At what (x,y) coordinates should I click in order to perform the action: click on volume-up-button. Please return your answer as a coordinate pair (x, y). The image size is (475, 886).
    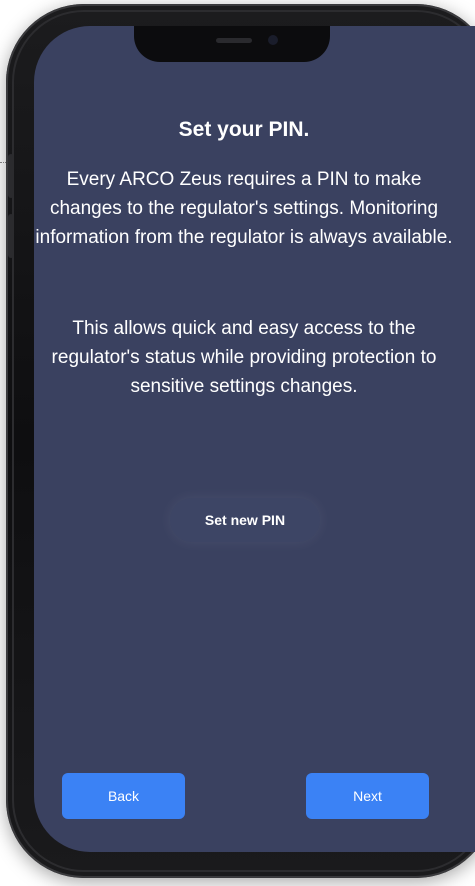
    Looking at the image, I should click on (11, 176).